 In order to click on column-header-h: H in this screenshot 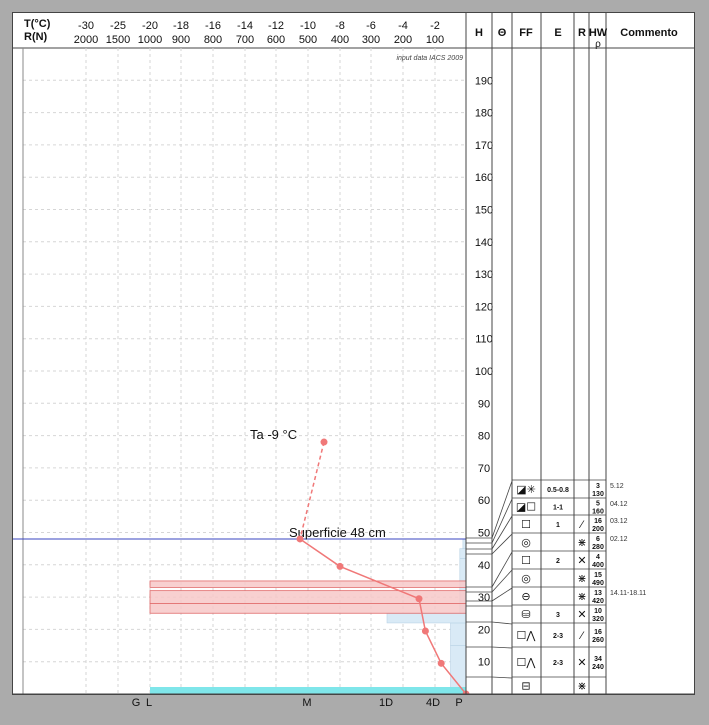, I will do `click(479, 33)`.